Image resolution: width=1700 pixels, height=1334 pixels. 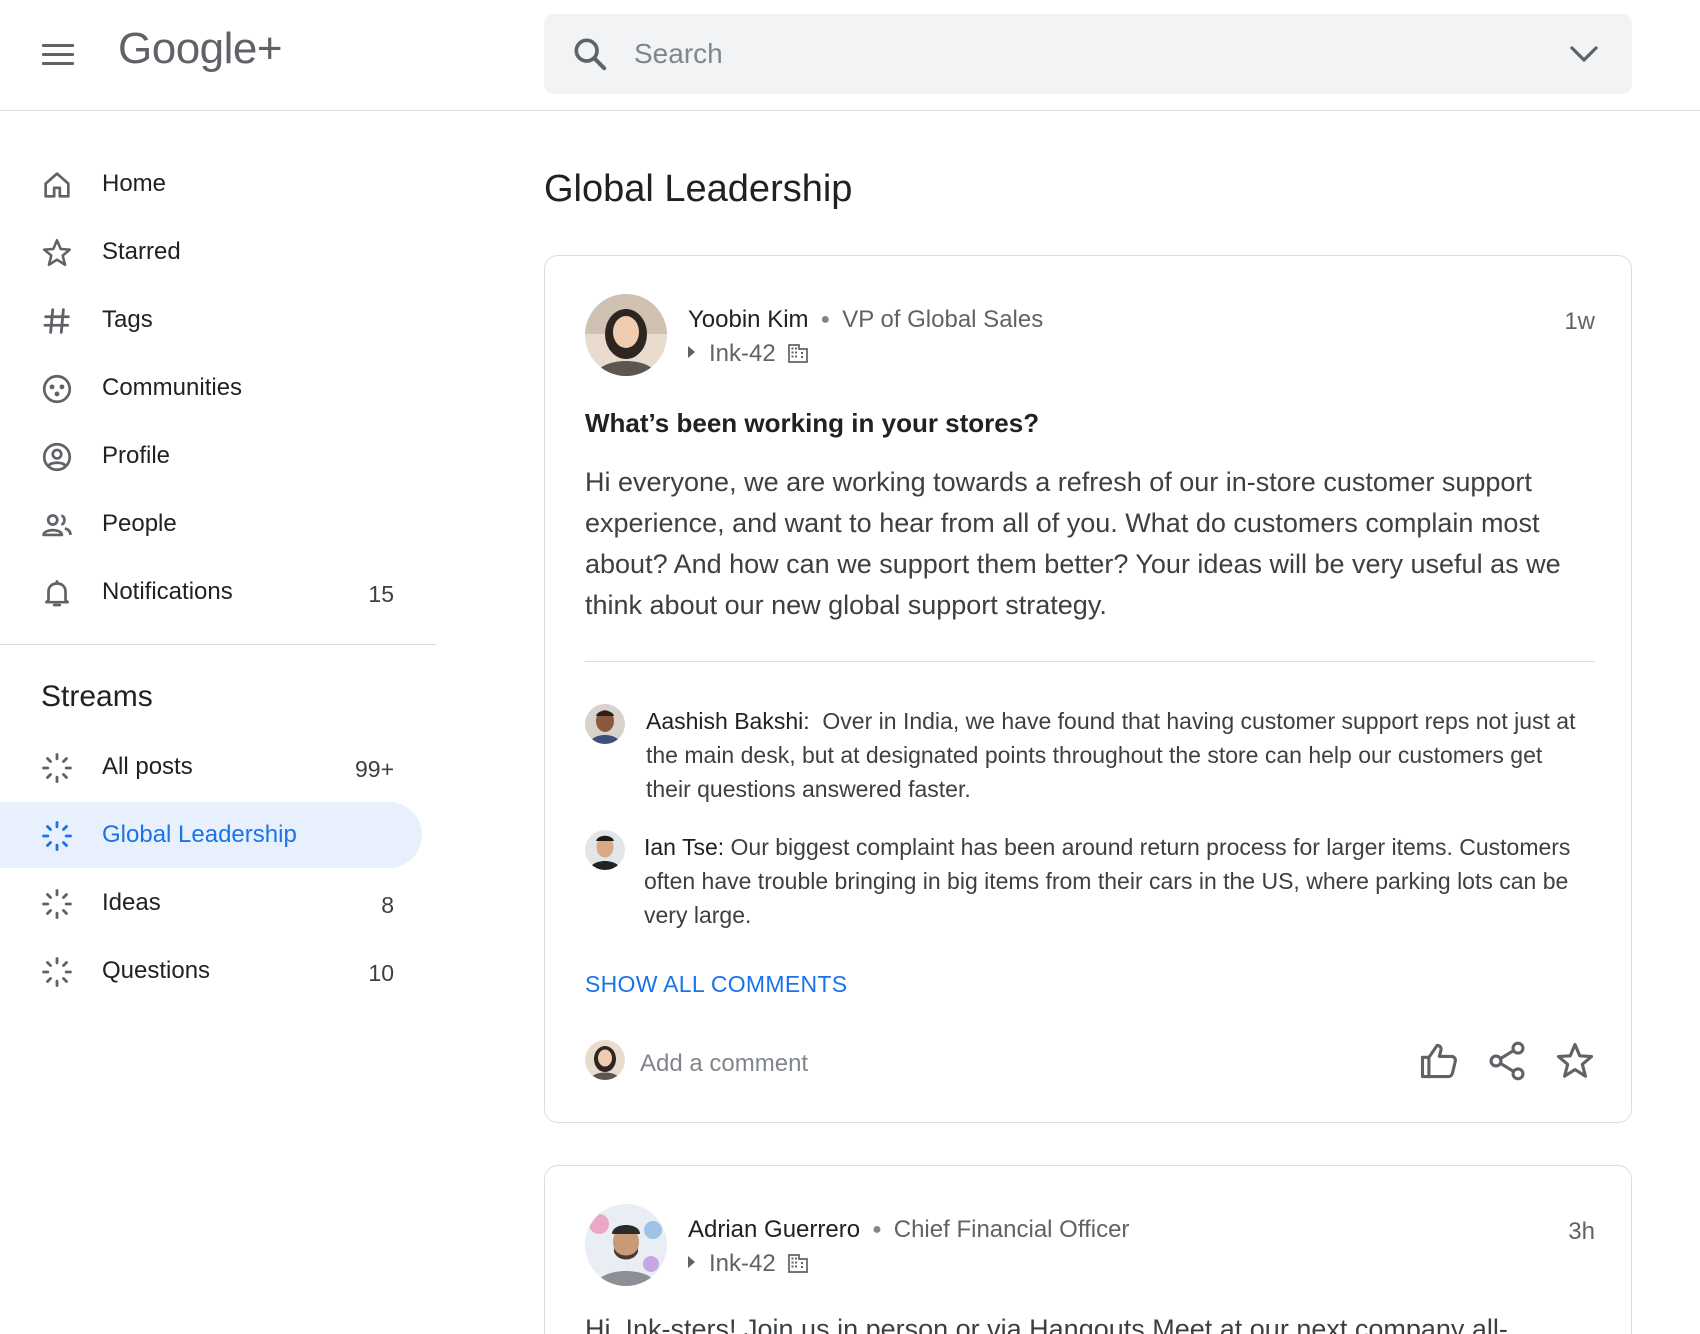 I want to click on sidebar-item-label: Communities, so click(x=172, y=387).